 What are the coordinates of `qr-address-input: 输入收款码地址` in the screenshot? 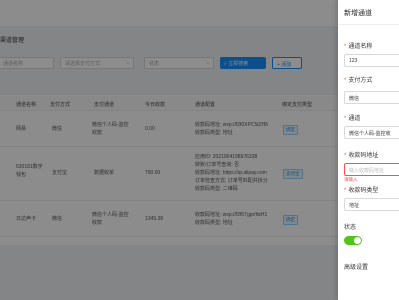 It's located at (371, 169).